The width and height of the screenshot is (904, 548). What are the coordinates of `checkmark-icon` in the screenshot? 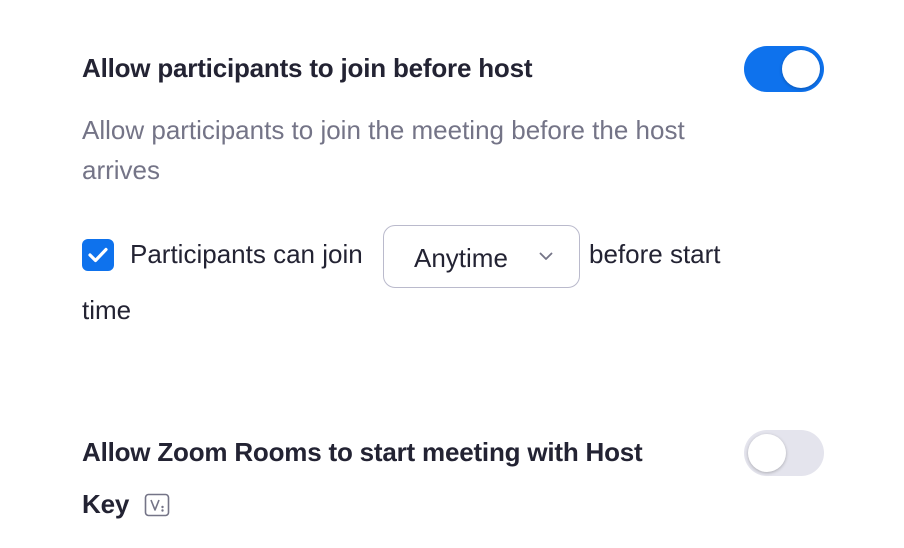 It's located at (98, 255).